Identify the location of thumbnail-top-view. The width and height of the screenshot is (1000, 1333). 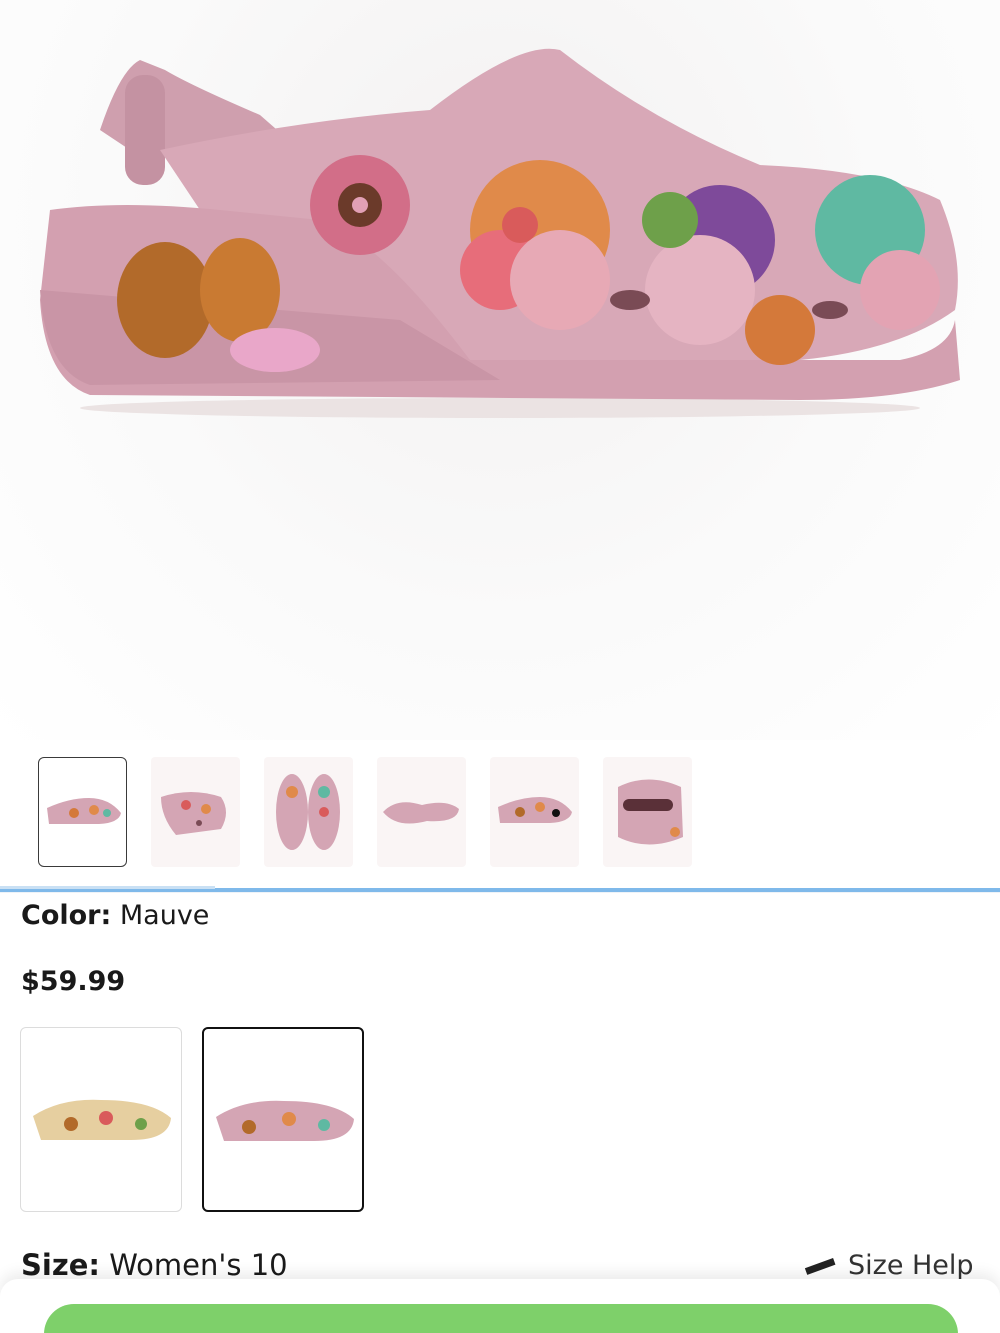
(308, 812).